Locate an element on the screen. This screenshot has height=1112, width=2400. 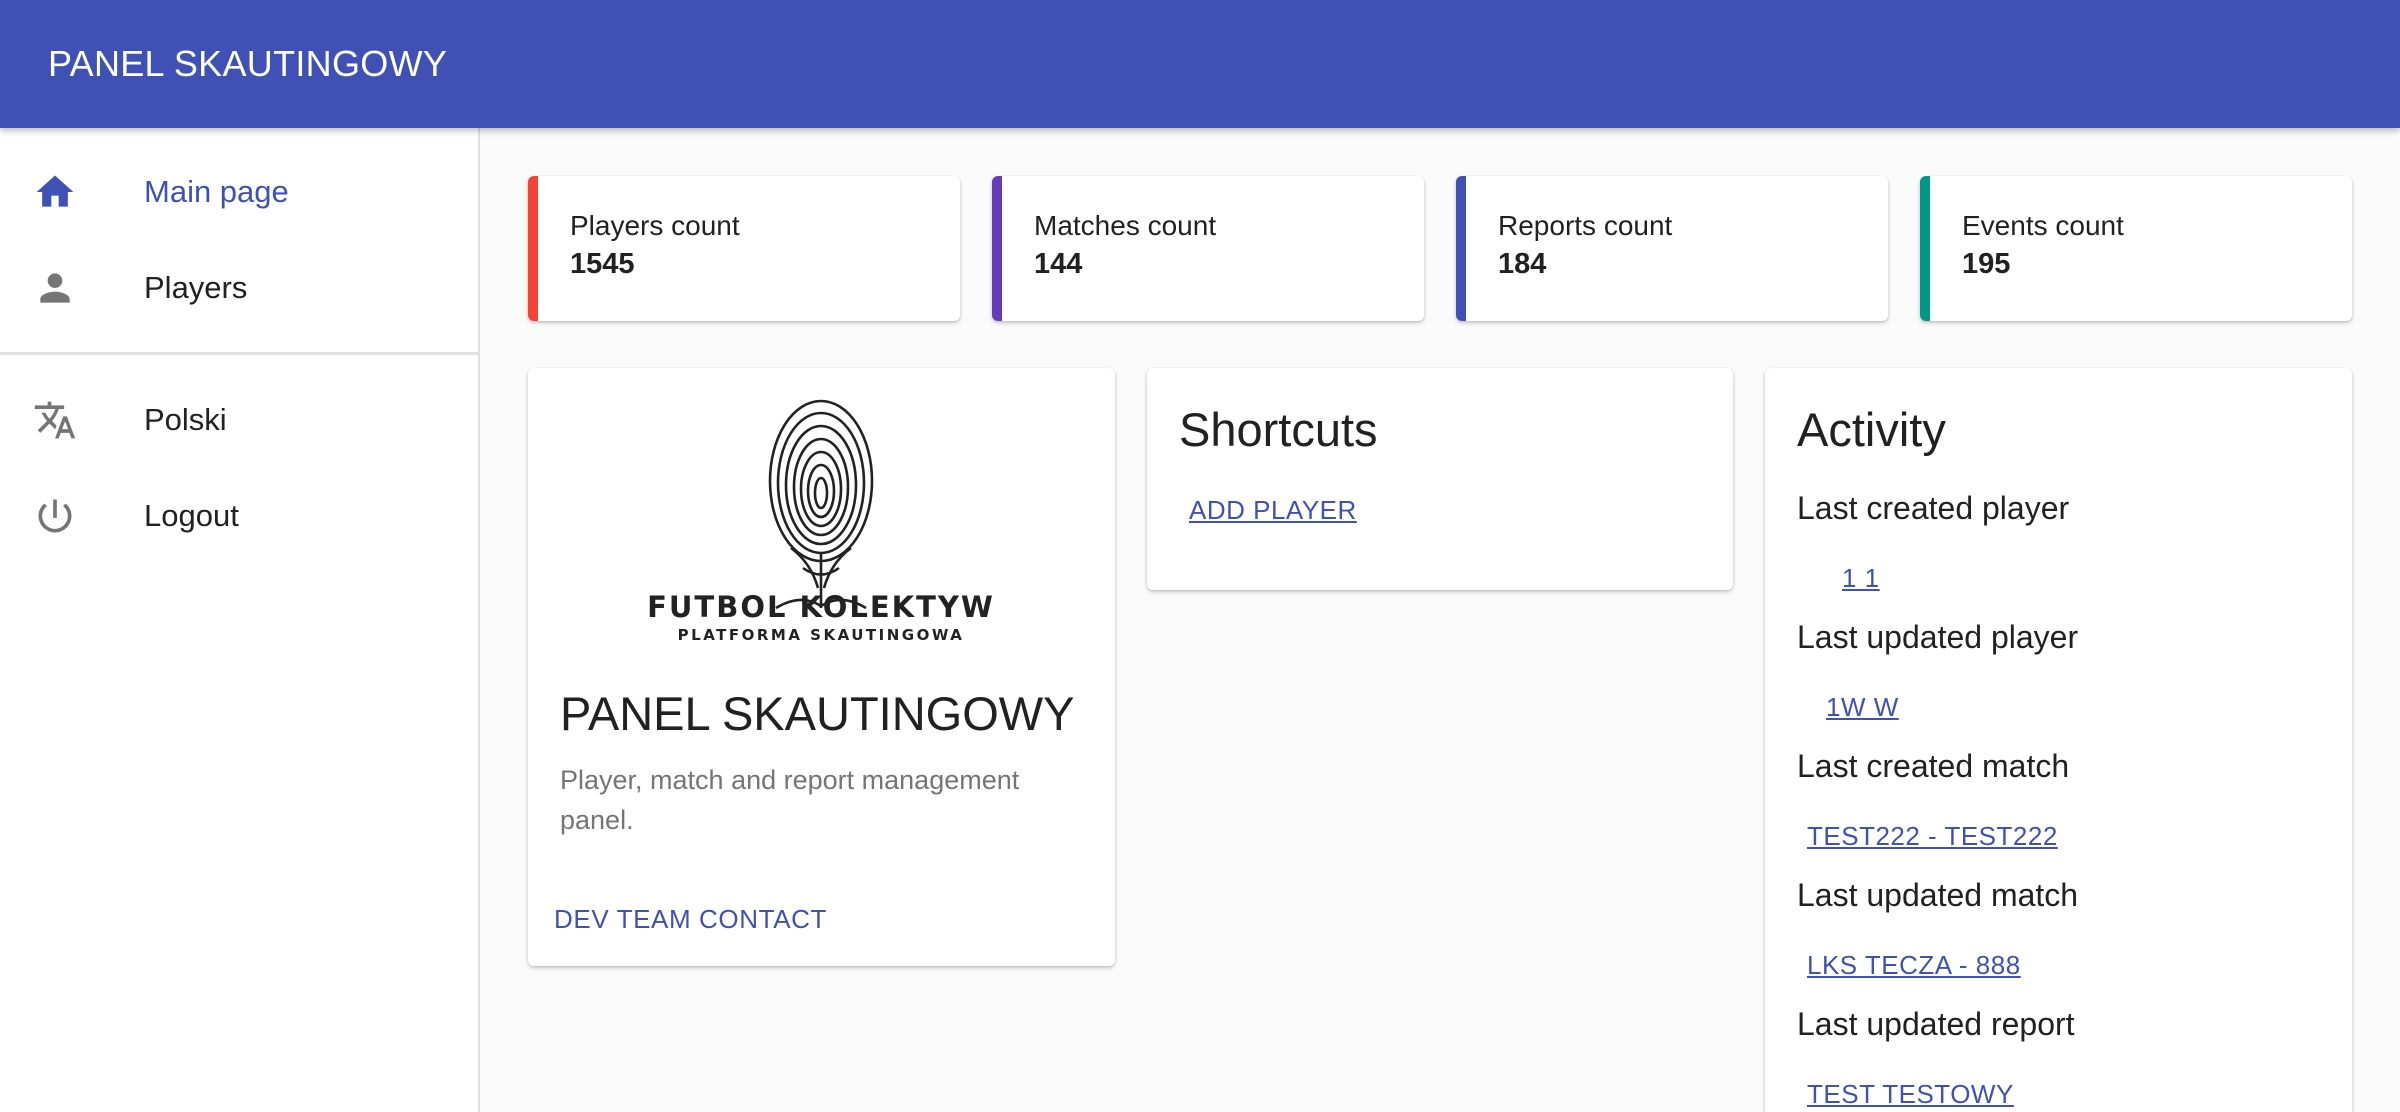
logo-text: FUTBOL KOLEKTYW is located at coordinates (821, 607).